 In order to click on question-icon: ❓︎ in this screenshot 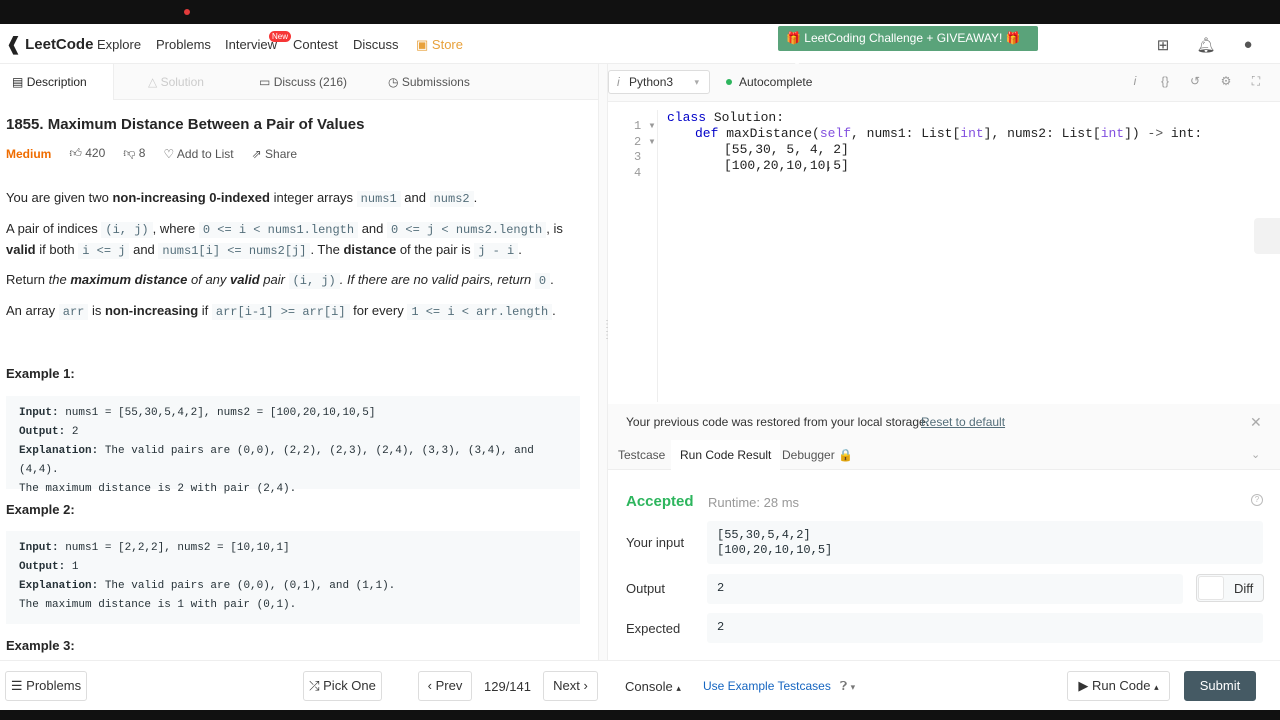, I will do `click(844, 686)`.